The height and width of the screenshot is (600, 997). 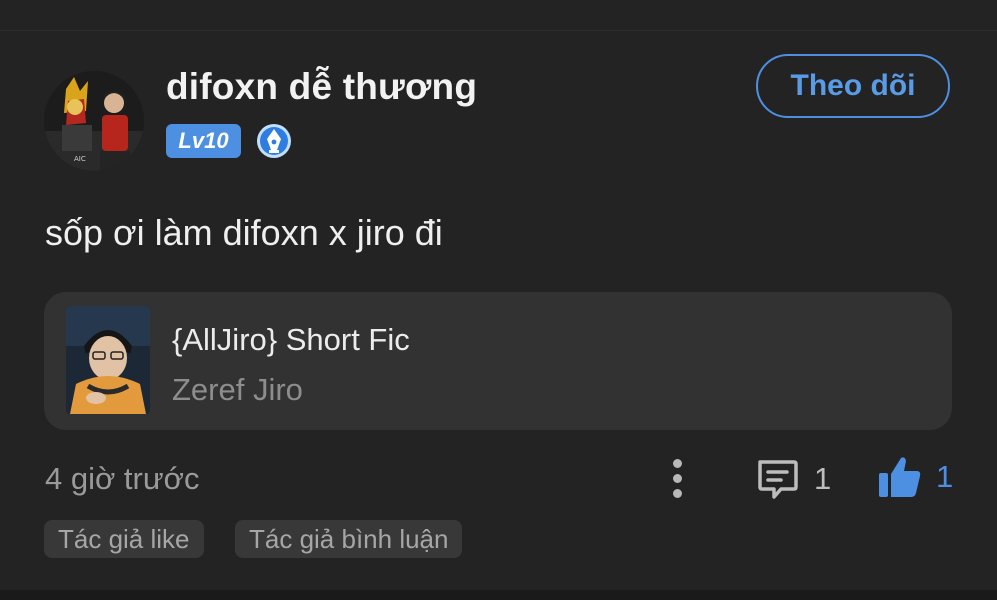 I want to click on bottom-divider, so click(x=498, y=595).